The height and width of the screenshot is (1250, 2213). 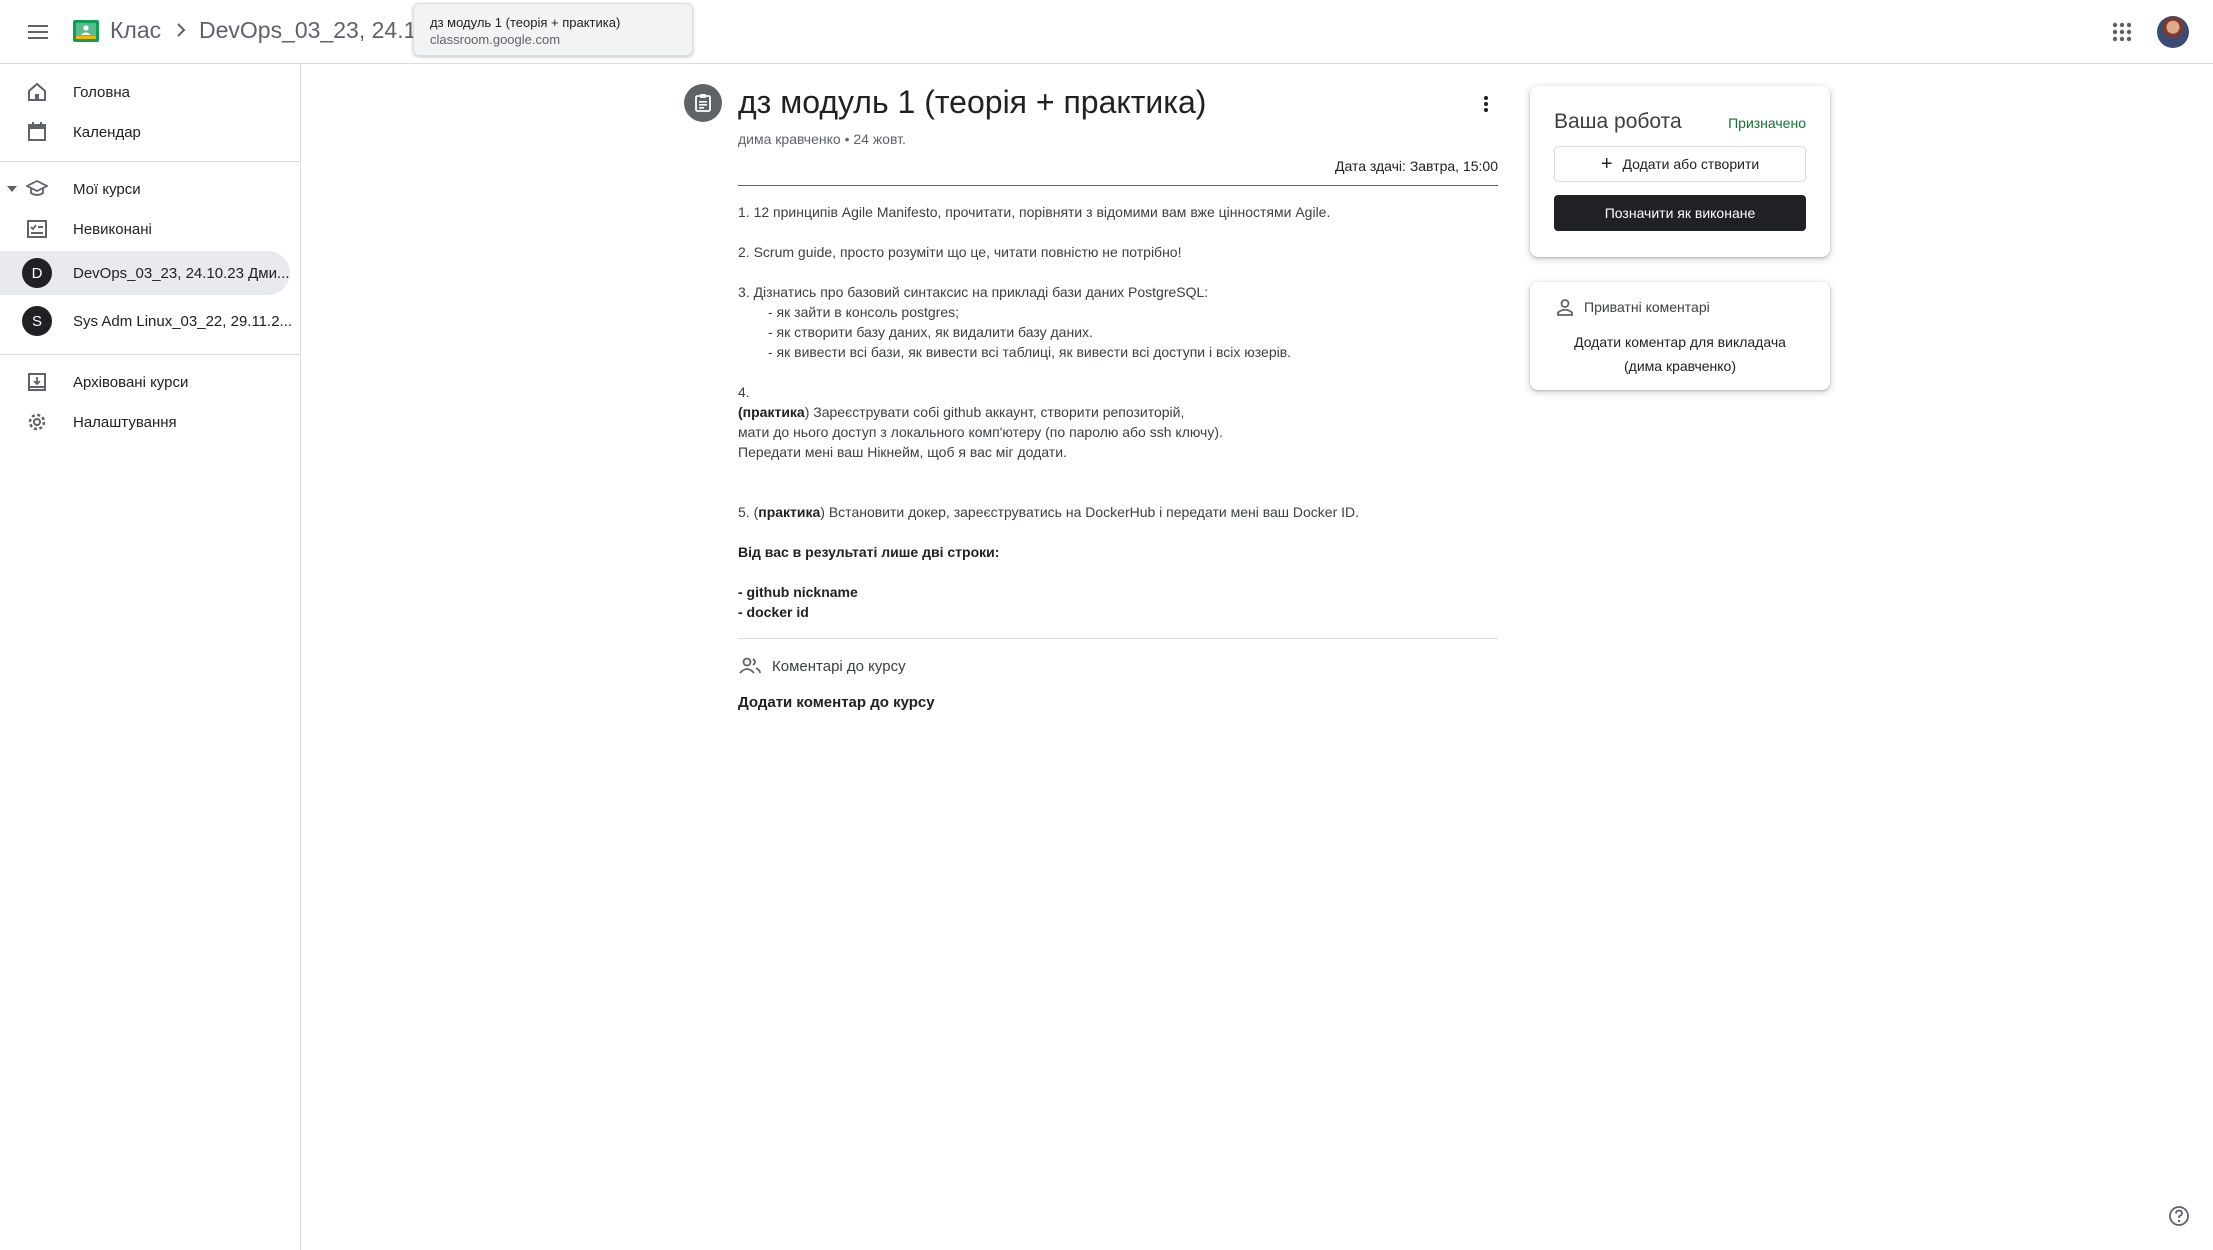 I want to click on person-icon, so click(x=1565, y=307).